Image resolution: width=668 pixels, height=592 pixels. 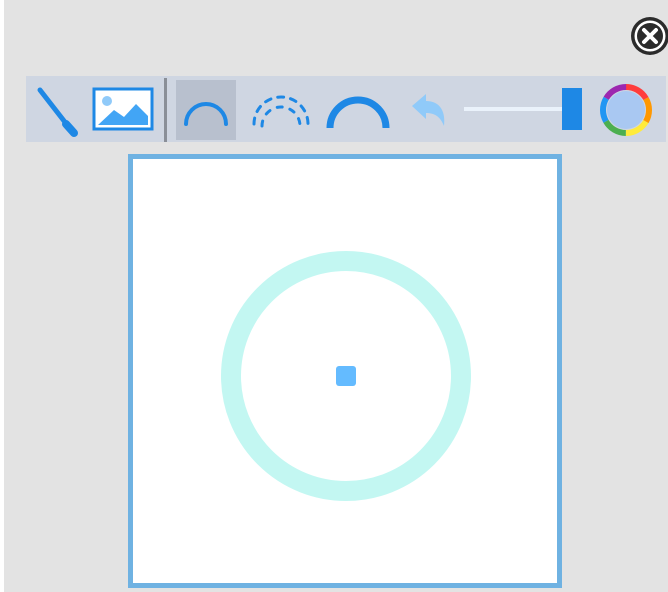 I want to click on drawing-toolbar, so click(x=346, y=109).